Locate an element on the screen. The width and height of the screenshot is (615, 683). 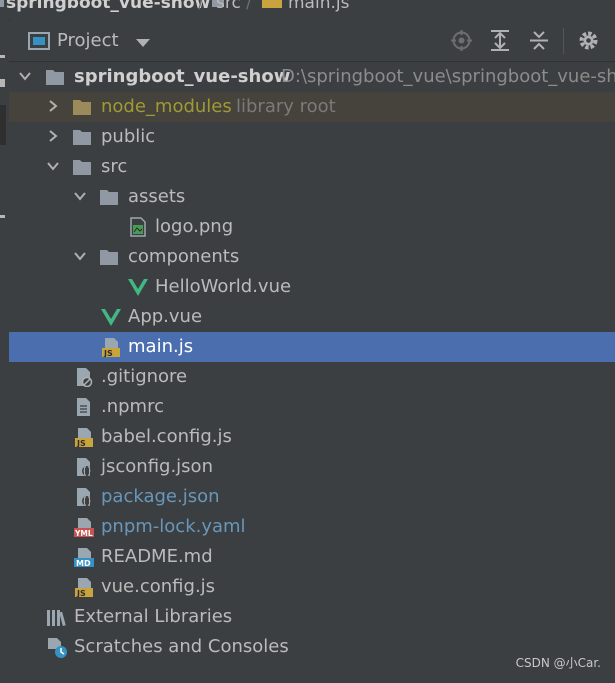
breadcrumb-project: springboot_vue-show is located at coordinates (108, 6).